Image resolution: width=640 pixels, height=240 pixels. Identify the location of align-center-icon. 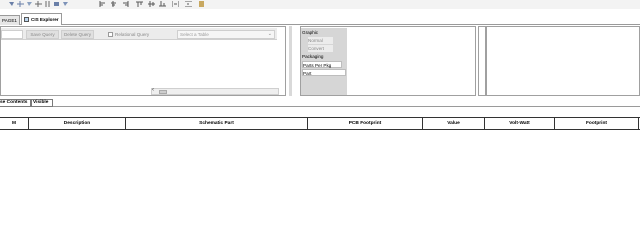
(113, 4).